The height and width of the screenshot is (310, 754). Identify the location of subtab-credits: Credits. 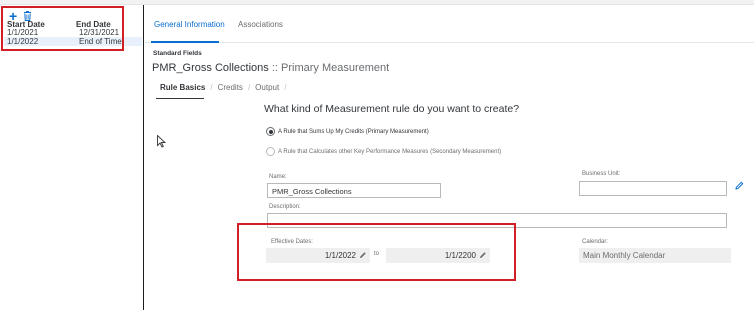
(230, 87).